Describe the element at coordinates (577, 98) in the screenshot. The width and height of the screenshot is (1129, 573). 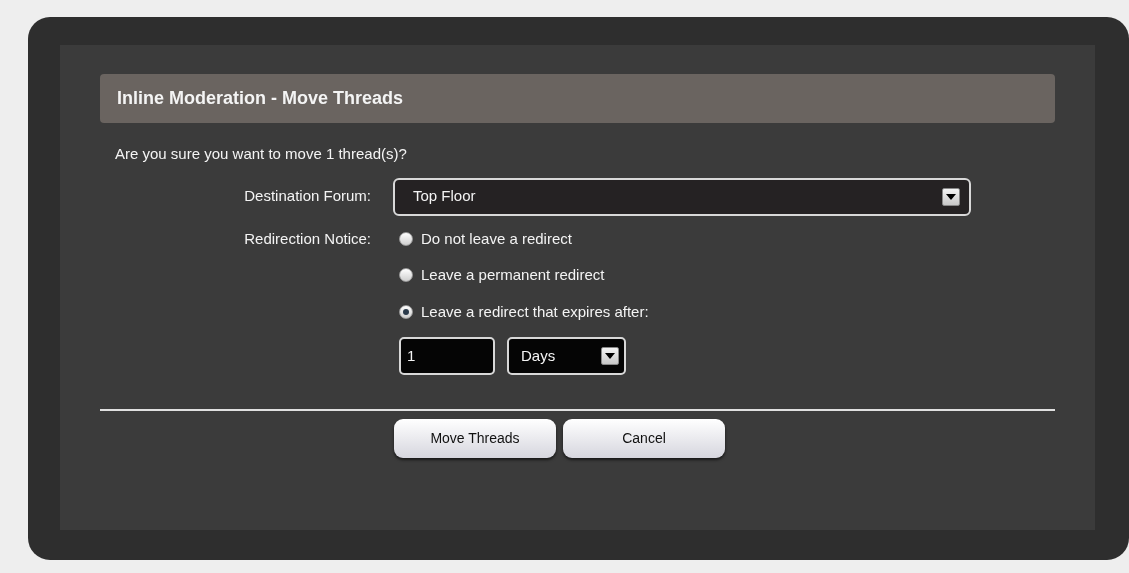
I see `dialog-title: Inline Moderation - Move Threads` at that location.